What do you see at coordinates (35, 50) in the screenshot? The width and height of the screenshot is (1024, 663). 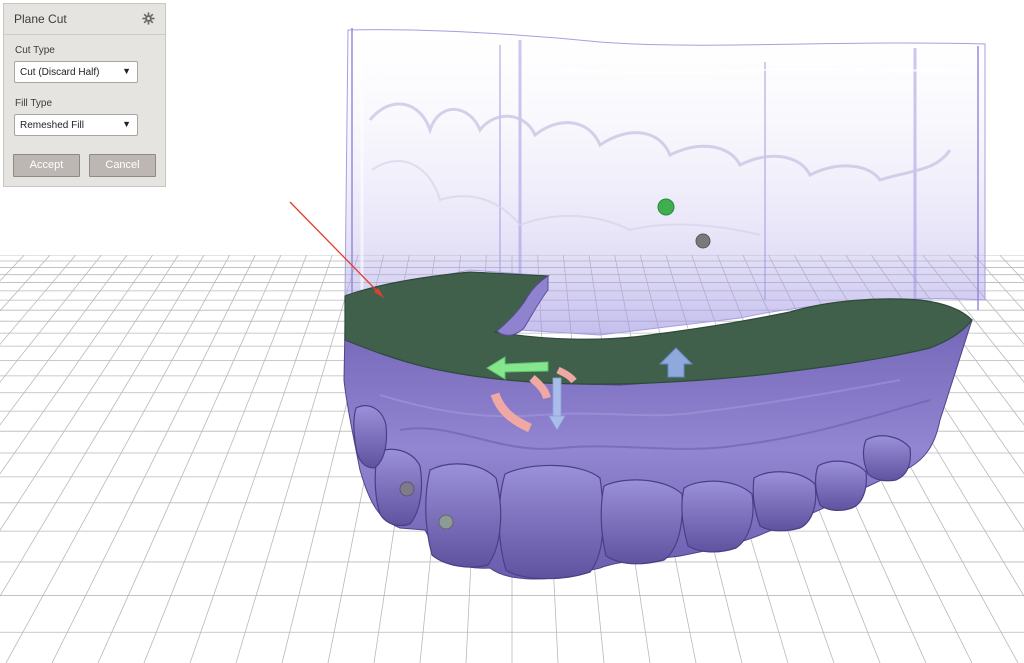 I see `cut-type-label: Cut Type` at bounding box center [35, 50].